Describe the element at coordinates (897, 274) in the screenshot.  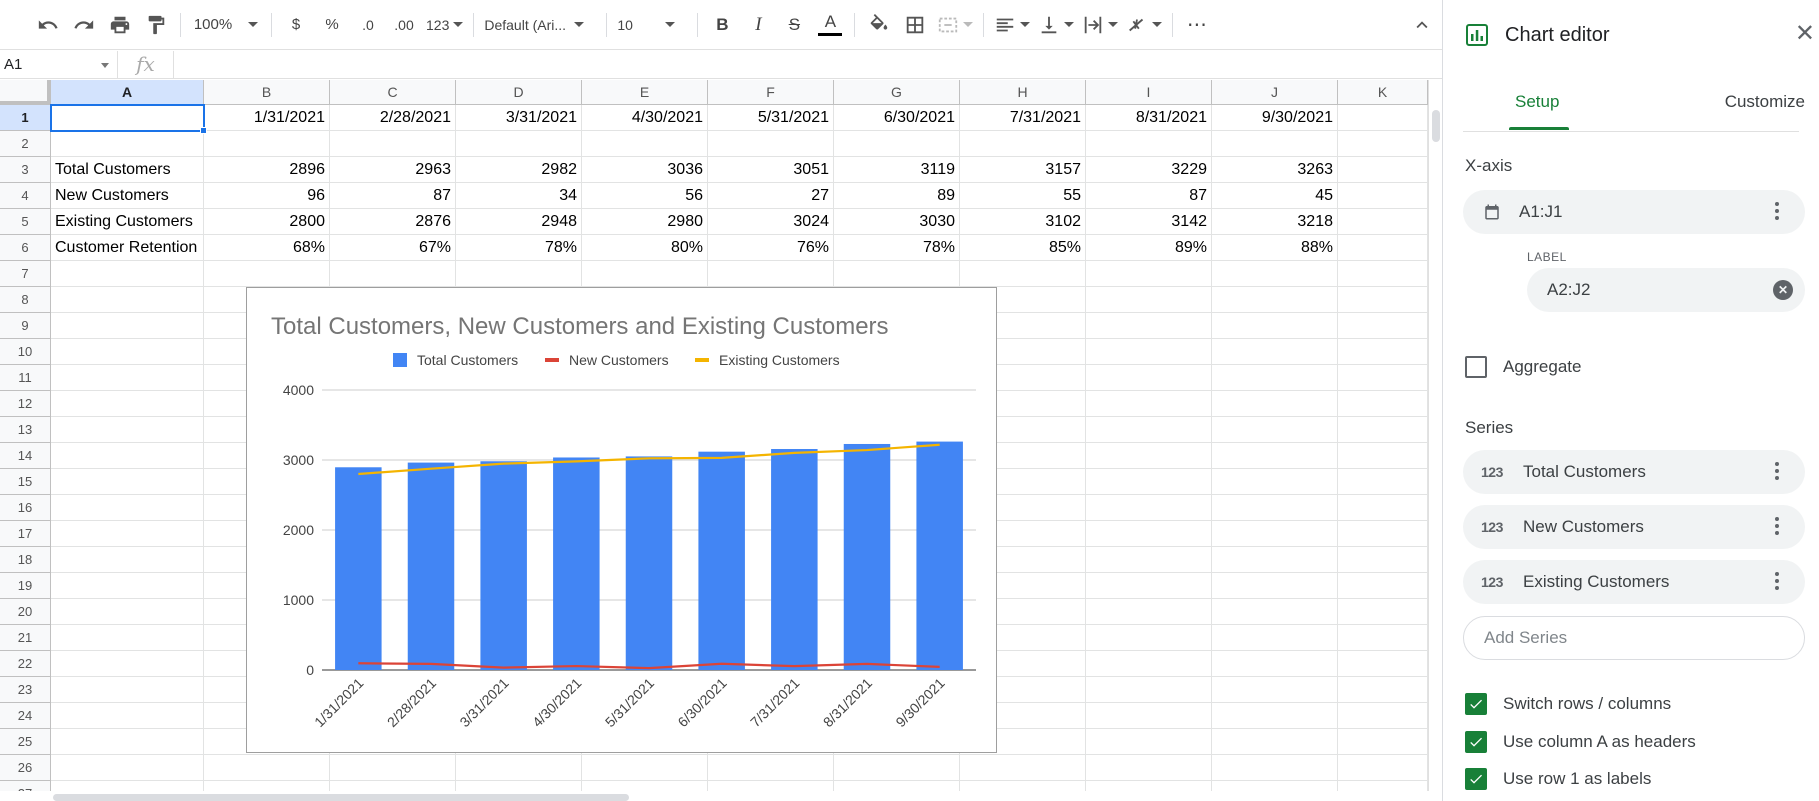
I see `cell-G7` at that location.